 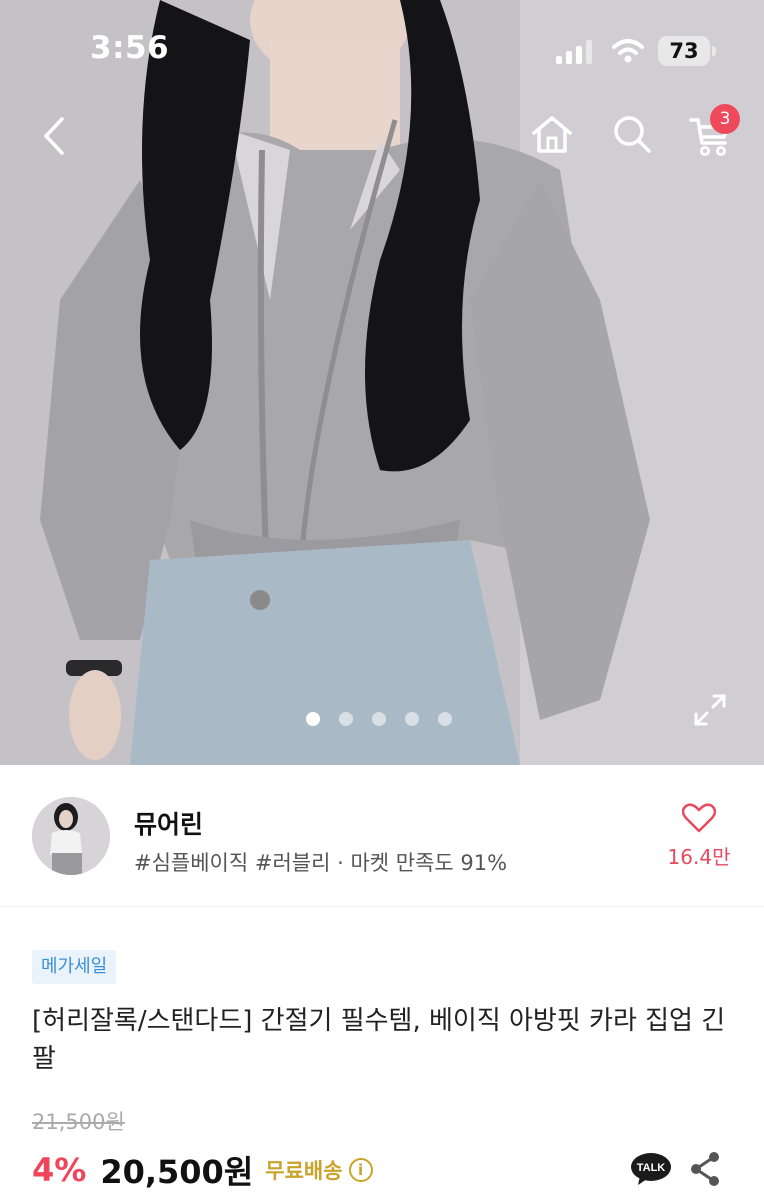 I want to click on home-button, so click(x=552, y=134).